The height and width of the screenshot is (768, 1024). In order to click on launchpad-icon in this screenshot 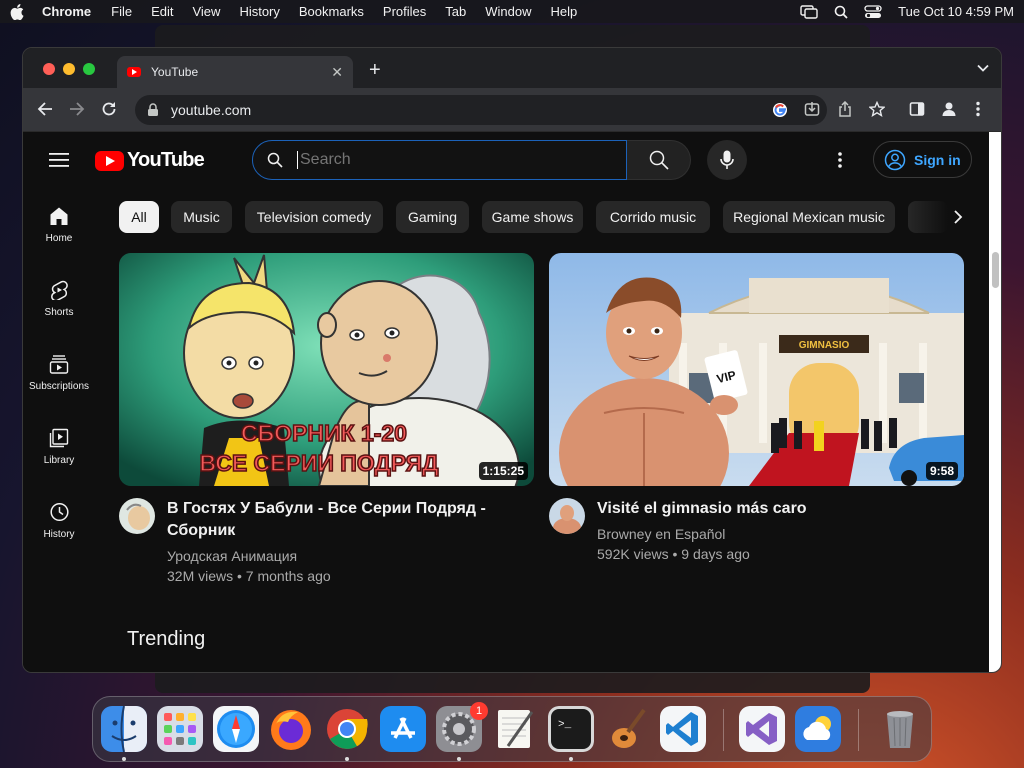, I will do `click(180, 729)`.